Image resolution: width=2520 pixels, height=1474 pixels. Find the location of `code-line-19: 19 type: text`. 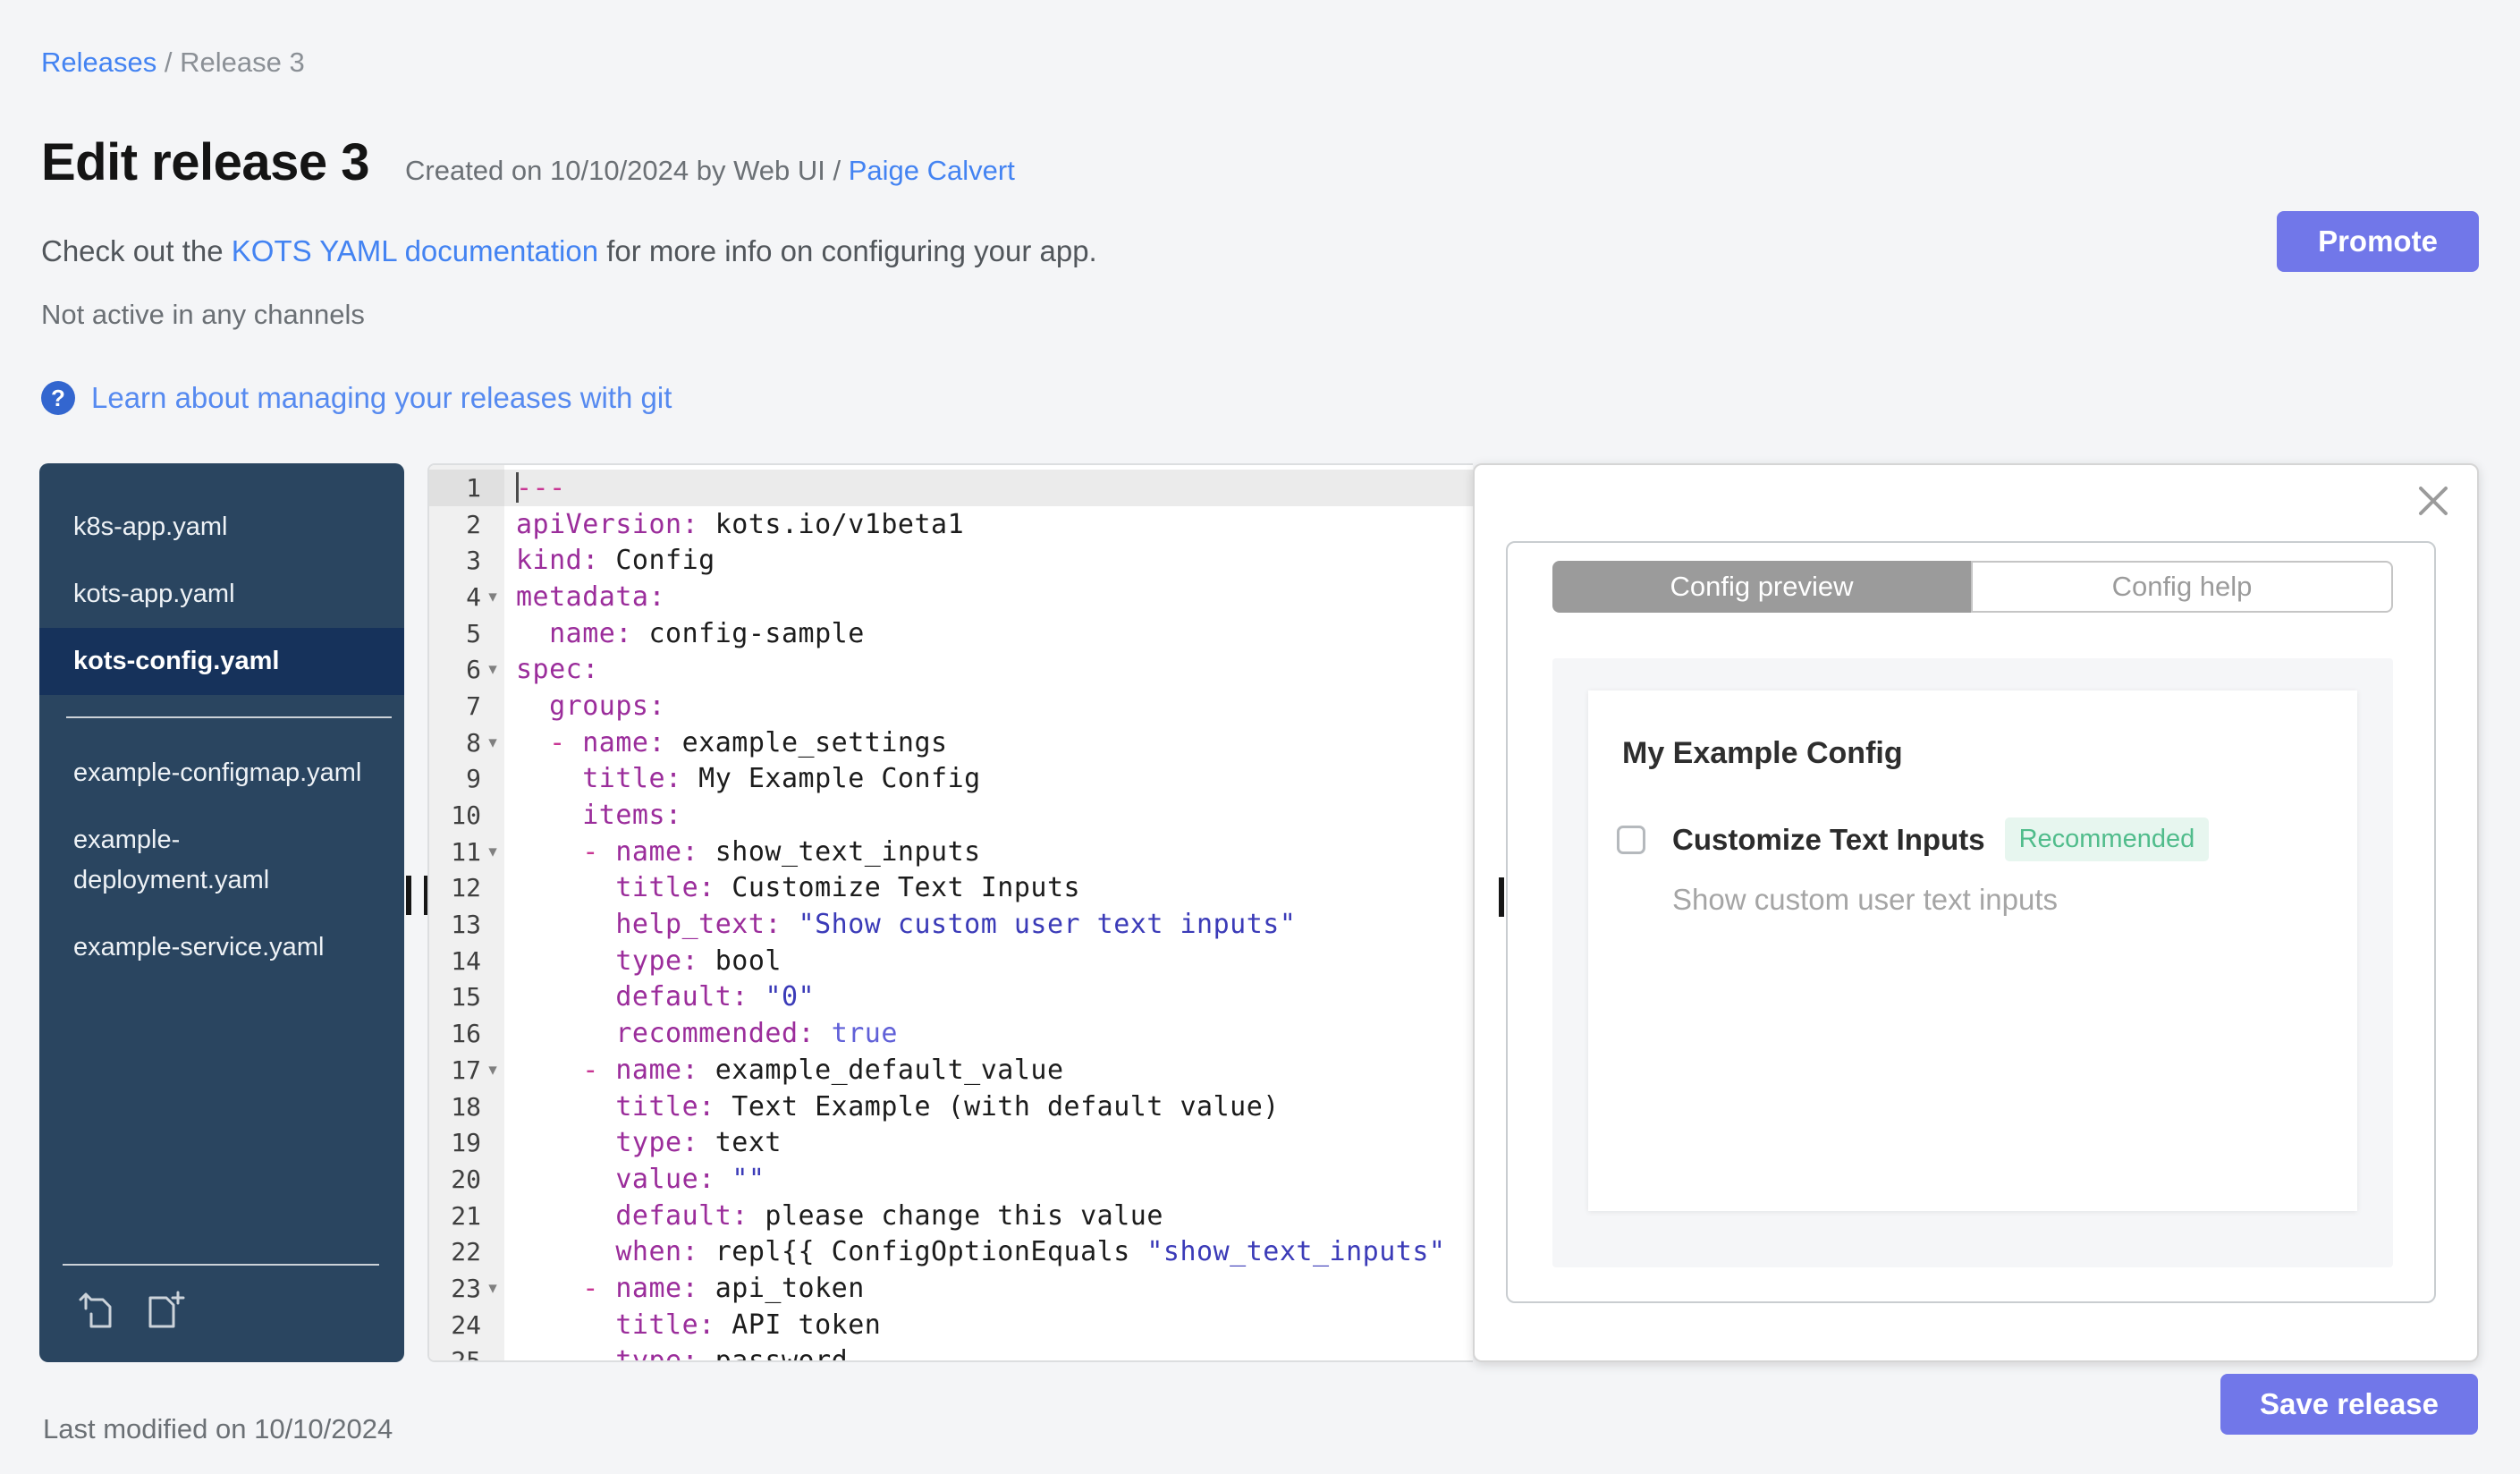

code-line-19: 19 type: text is located at coordinates (951, 1142).